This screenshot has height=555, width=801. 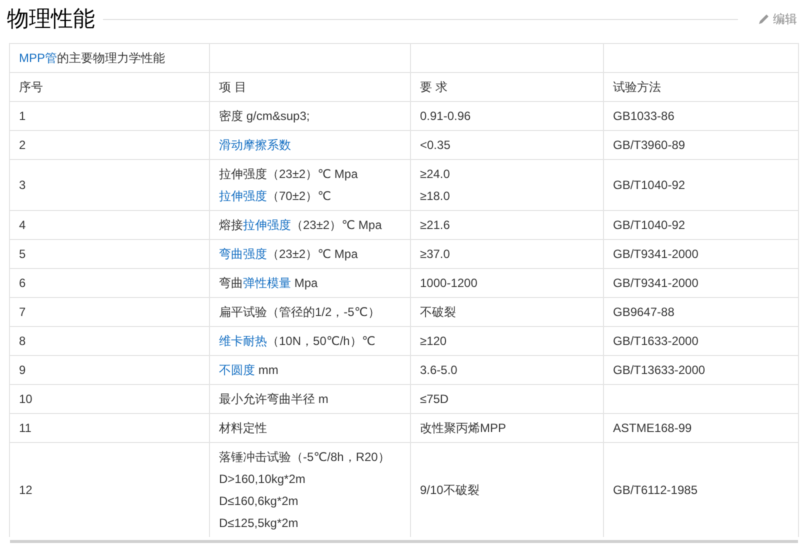 What do you see at coordinates (288, 174) in the screenshot?
I see `cell-text: 拉伸强度（23±2）℃ Mpa` at bounding box center [288, 174].